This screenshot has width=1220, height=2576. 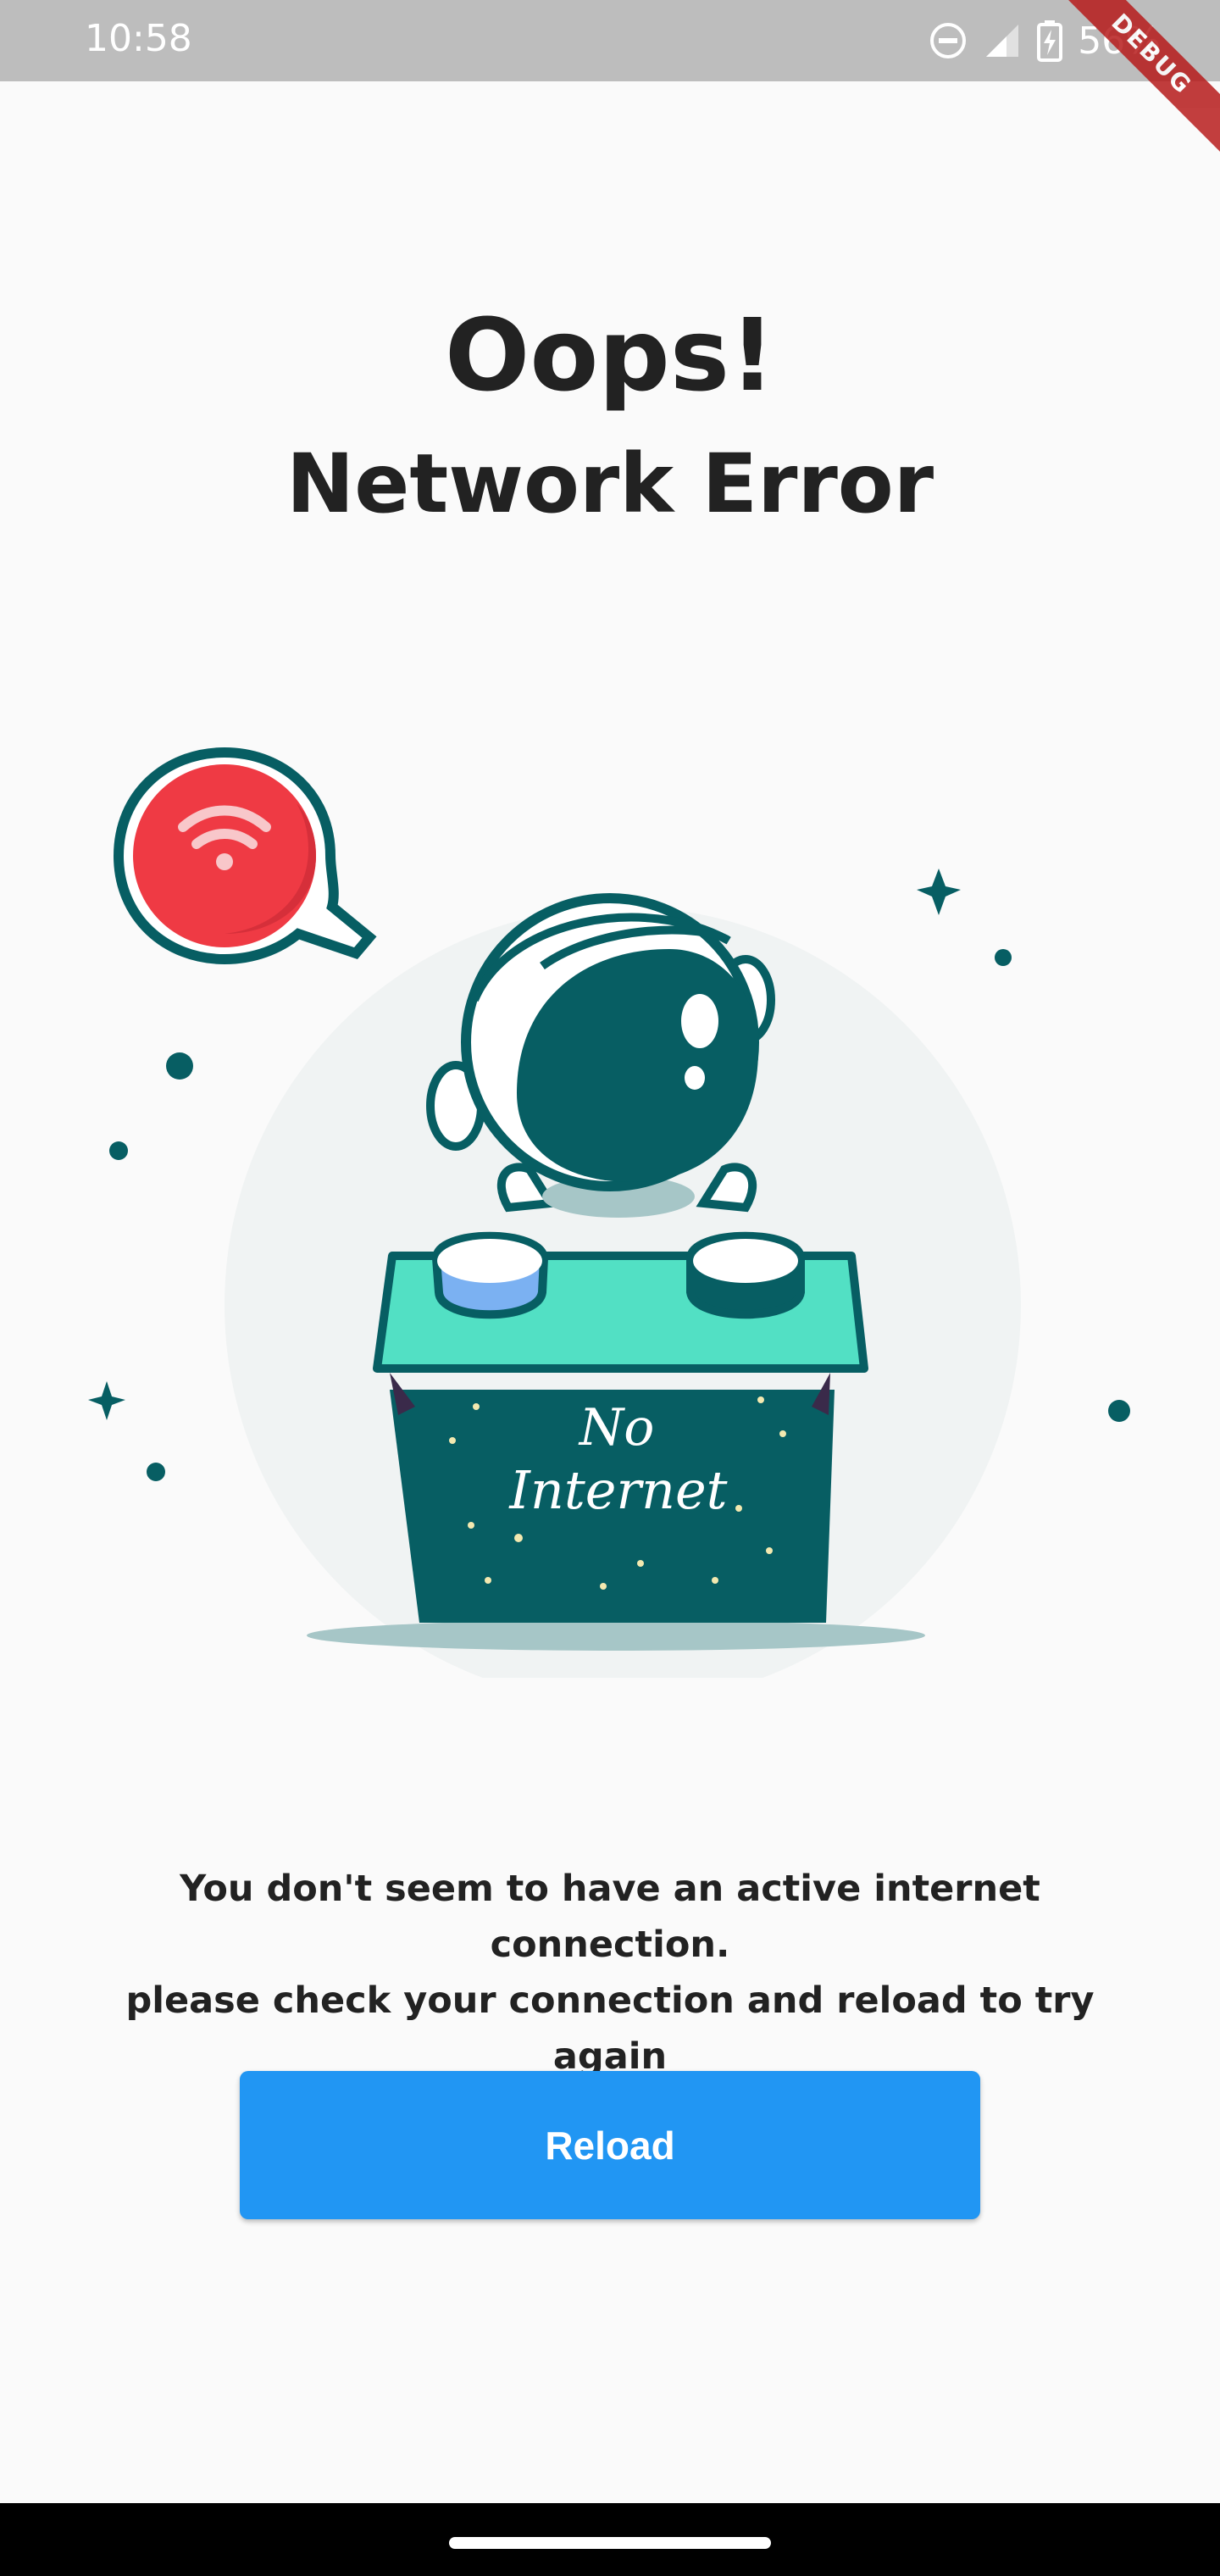 I want to click on wifi-off-bubble-icon, so click(x=245, y=856).